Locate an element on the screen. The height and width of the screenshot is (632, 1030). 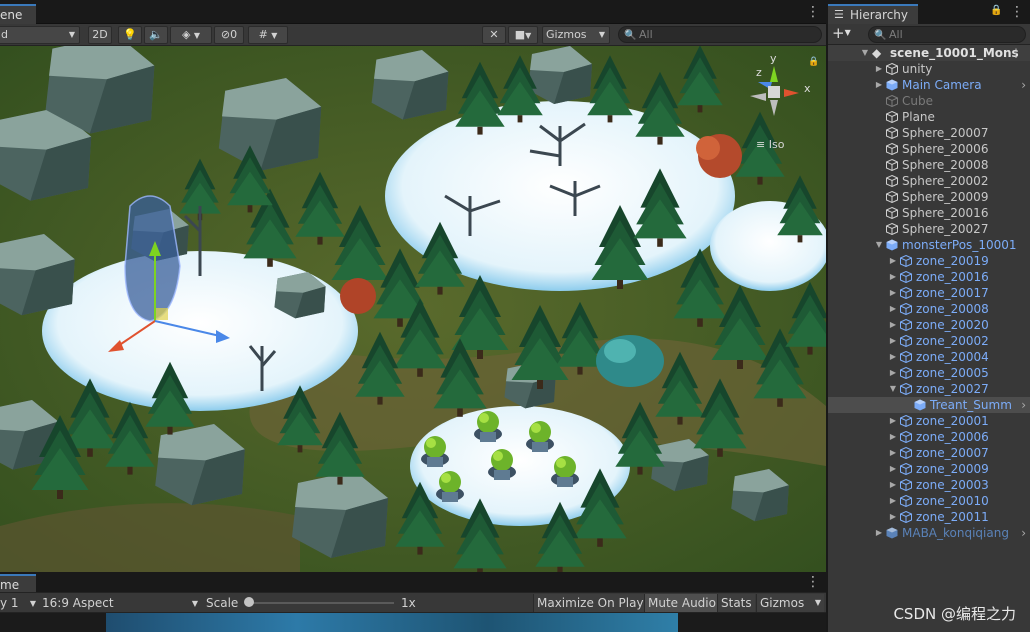
grid-dropdown: # ▼ is located at coordinates (268, 35).